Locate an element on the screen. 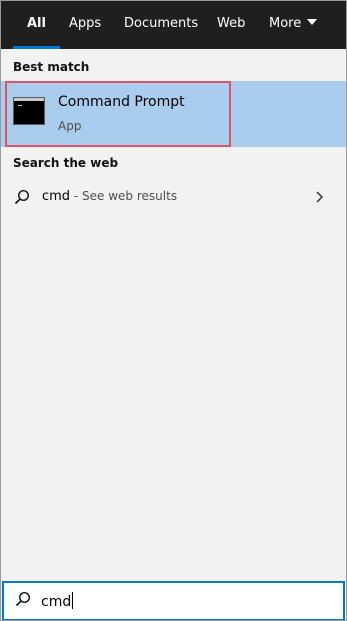 This screenshot has height=621, width=347. web-query-text: cmd - See web results is located at coordinates (109, 196).